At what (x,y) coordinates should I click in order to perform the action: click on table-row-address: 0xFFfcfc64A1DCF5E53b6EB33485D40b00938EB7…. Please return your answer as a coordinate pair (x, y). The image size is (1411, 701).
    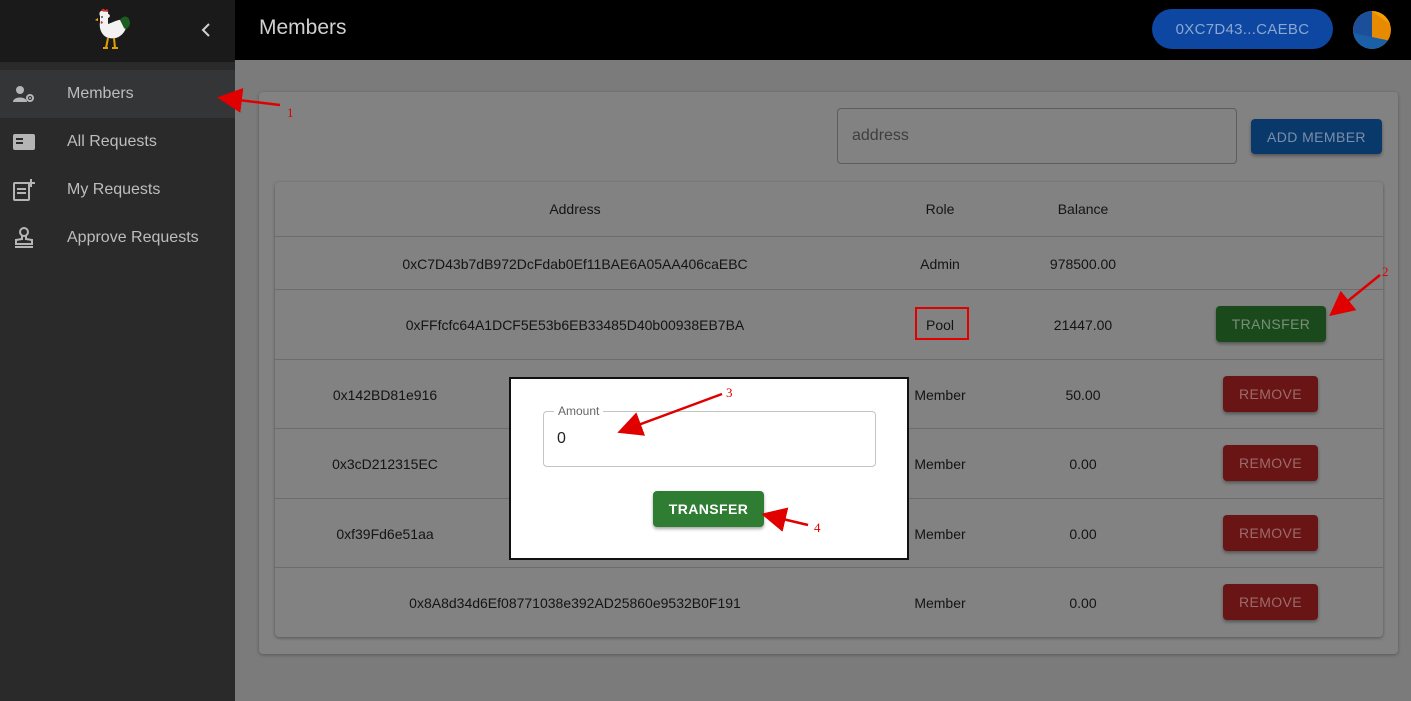
    Looking at the image, I should click on (575, 325).